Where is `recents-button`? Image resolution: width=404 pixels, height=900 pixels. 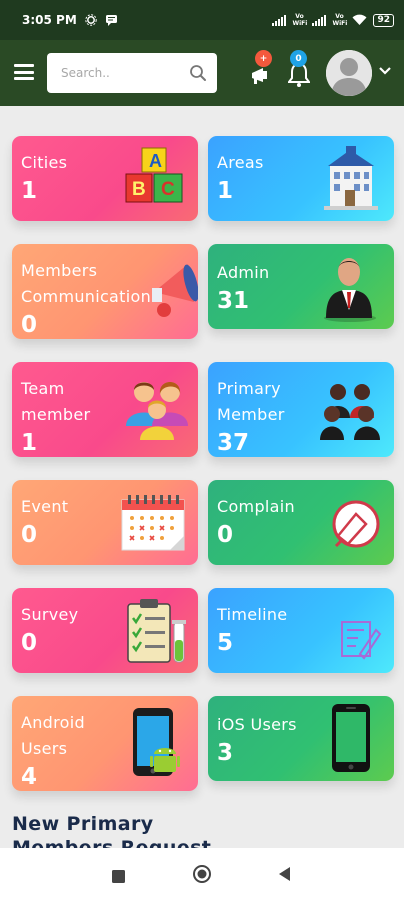 recents-button is located at coordinates (118, 877).